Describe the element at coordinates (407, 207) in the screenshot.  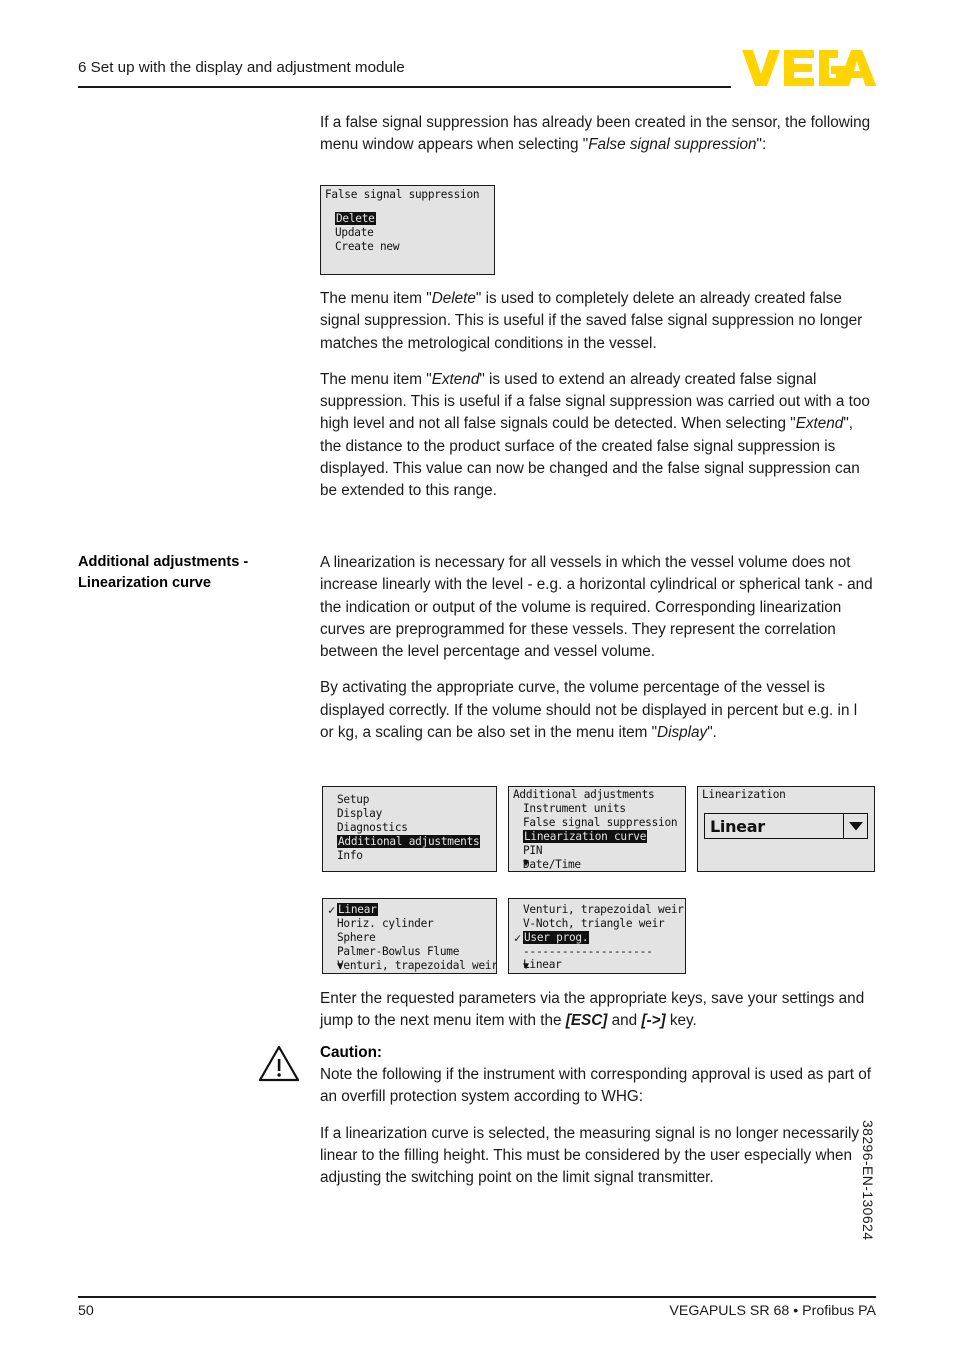
I see `lcd-spacer` at that location.